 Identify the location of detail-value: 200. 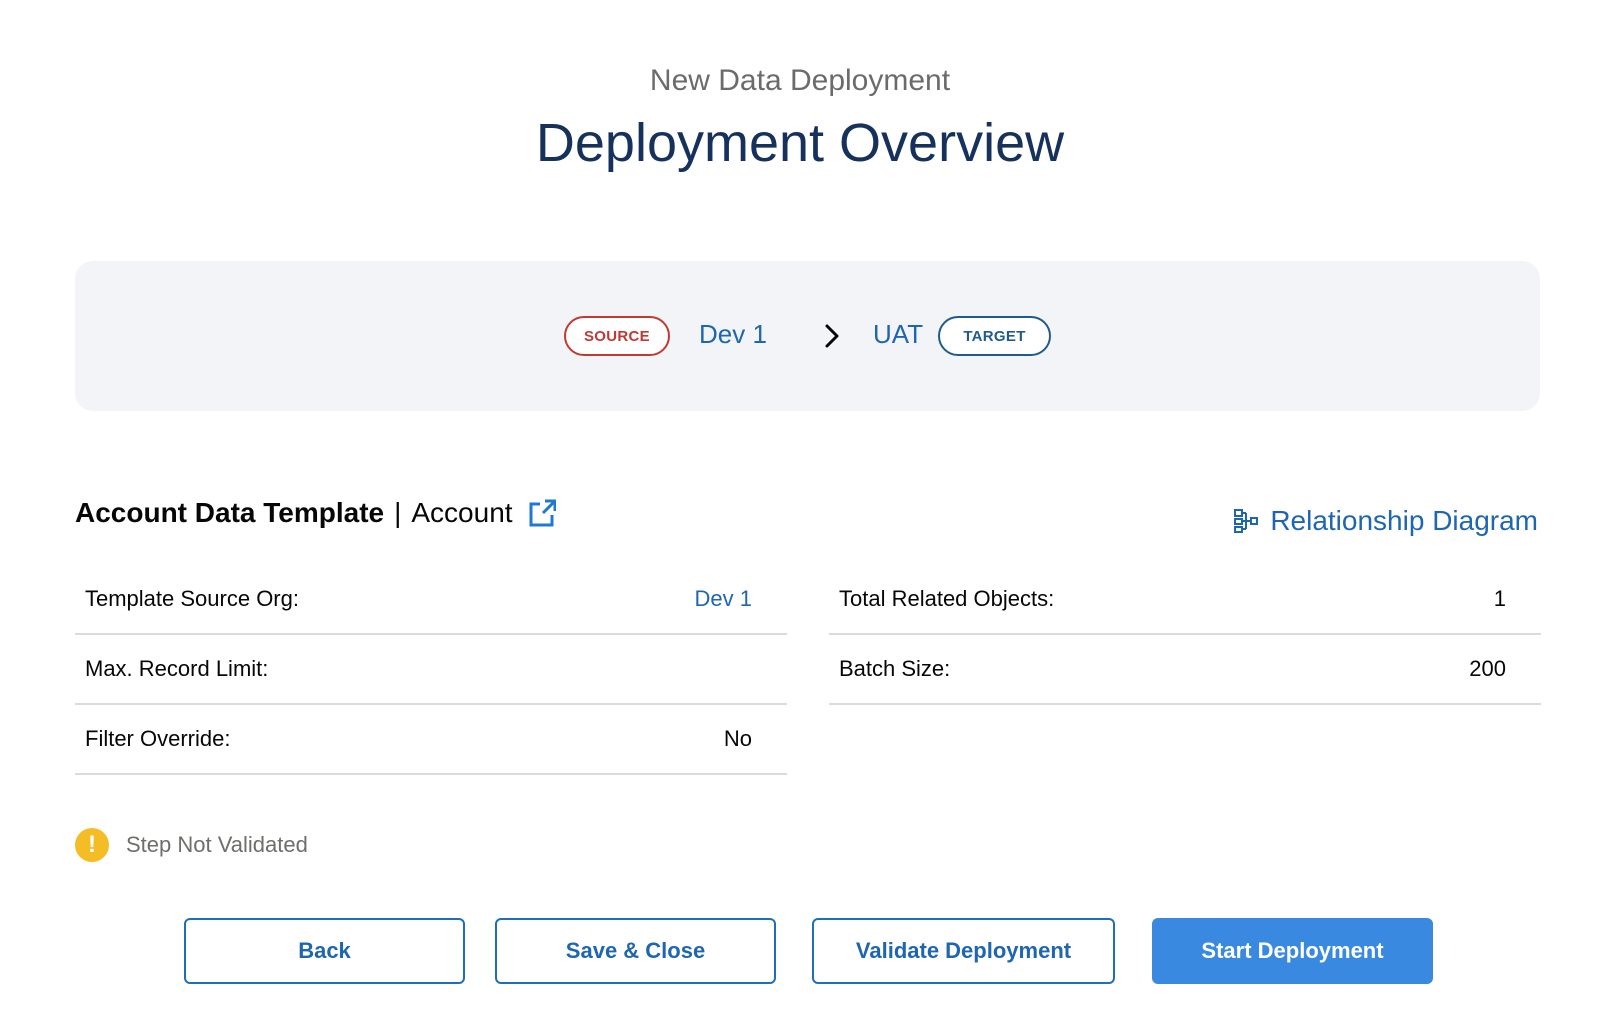
(1487, 668).